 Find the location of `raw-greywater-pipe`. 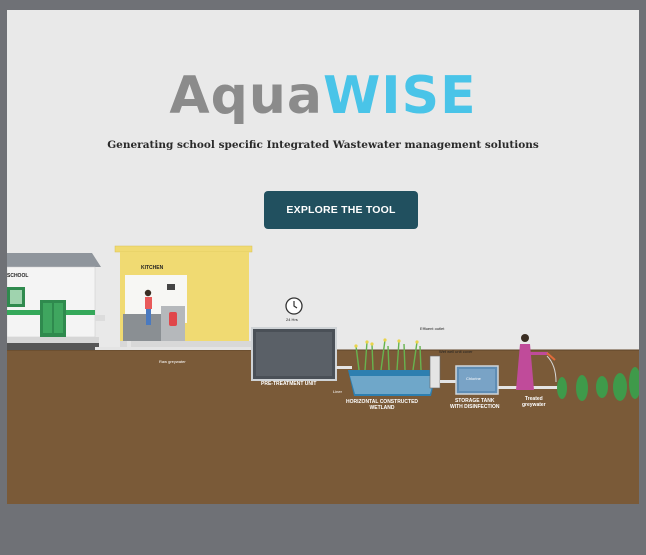

raw-greywater-pipe is located at coordinates (175, 348).